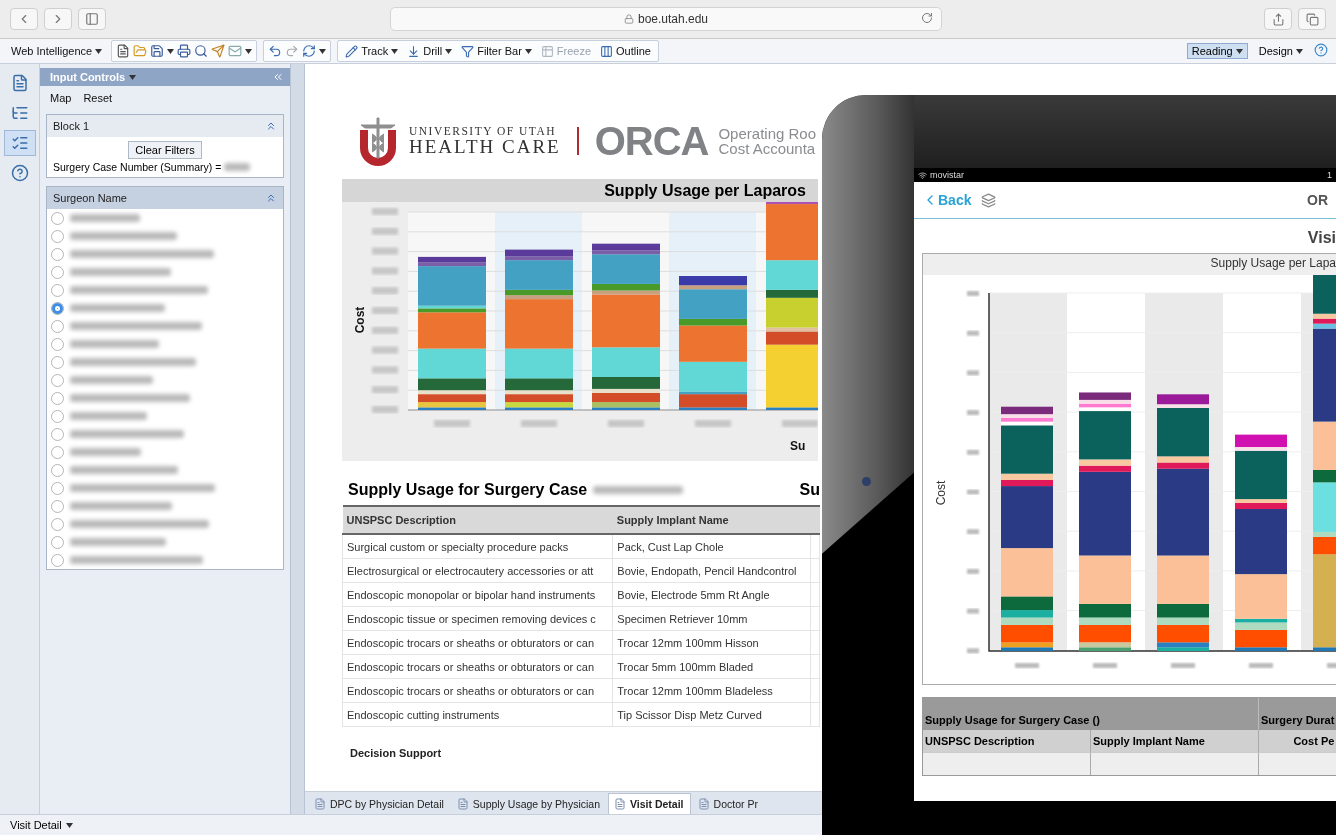 This screenshot has height=835, width=1336. What do you see at coordinates (90, 198) in the screenshot?
I see `list-title: Surgeon Name` at bounding box center [90, 198].